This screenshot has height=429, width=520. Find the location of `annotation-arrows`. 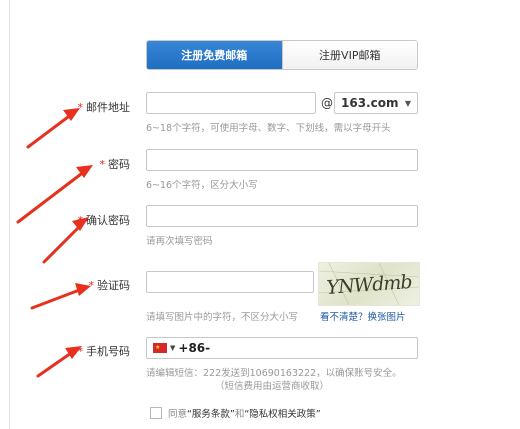

annotation-arrows is located at coordinates (54, 243).